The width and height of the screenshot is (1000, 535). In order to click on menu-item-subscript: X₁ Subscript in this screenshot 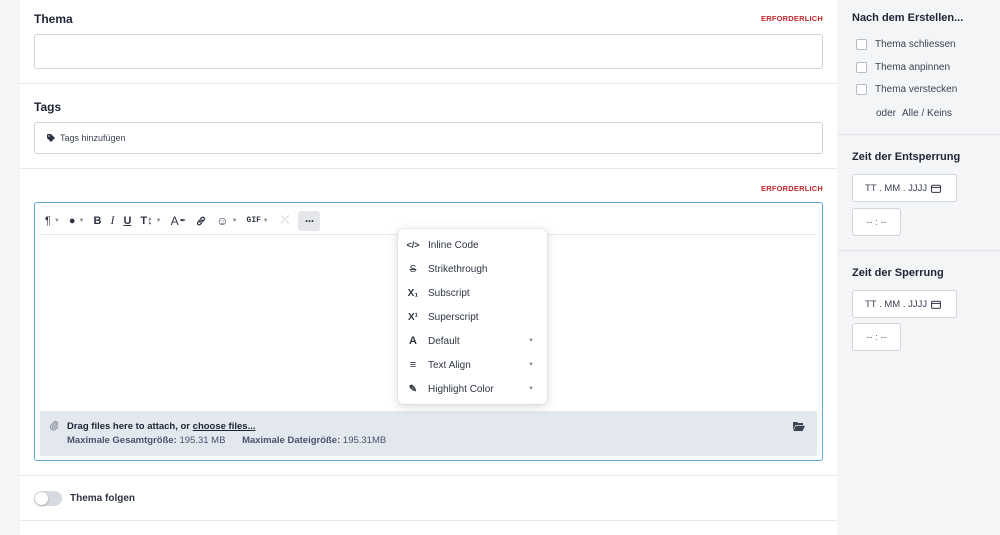, I will do `click(472, 293)`.